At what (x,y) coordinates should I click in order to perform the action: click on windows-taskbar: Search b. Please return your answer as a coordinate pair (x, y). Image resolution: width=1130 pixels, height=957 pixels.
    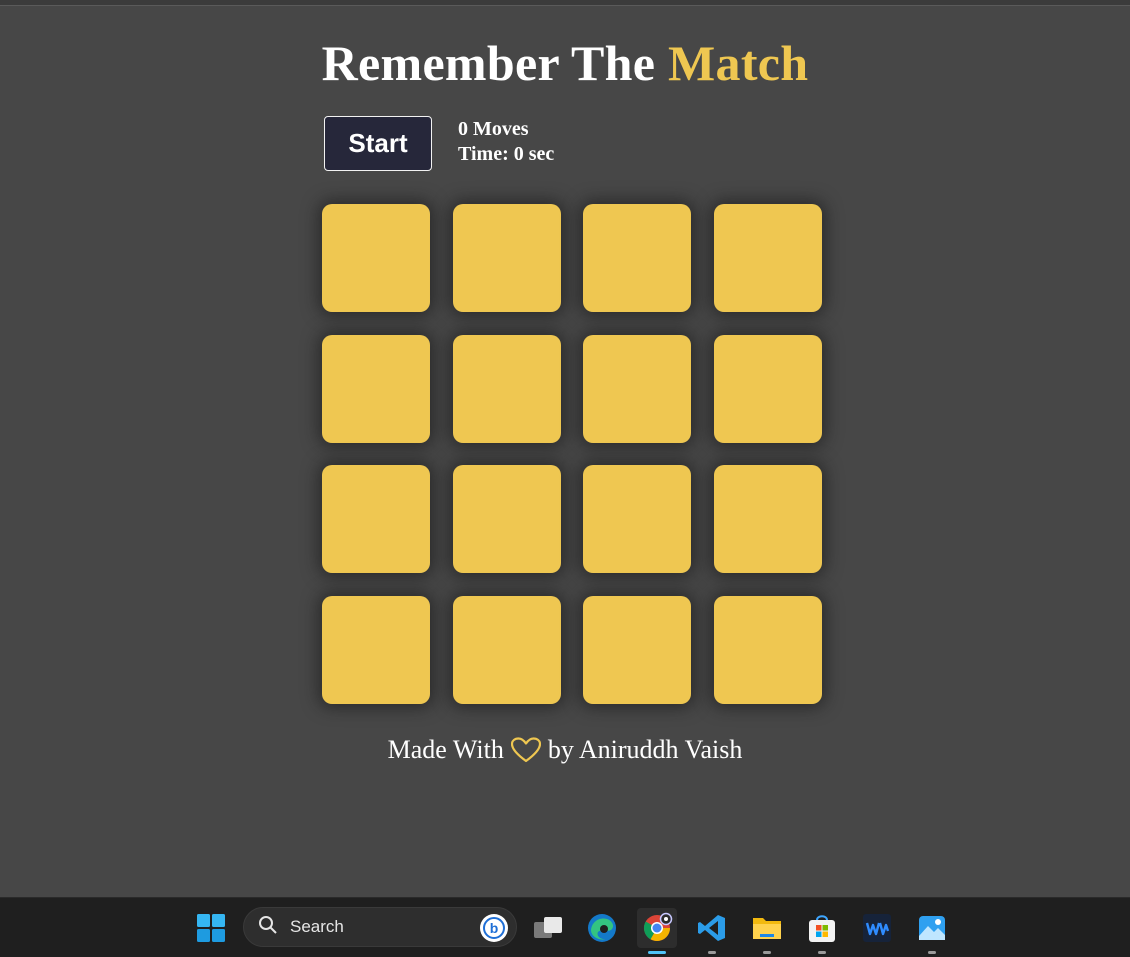
    Looking at the image, I should click on (565, 927).